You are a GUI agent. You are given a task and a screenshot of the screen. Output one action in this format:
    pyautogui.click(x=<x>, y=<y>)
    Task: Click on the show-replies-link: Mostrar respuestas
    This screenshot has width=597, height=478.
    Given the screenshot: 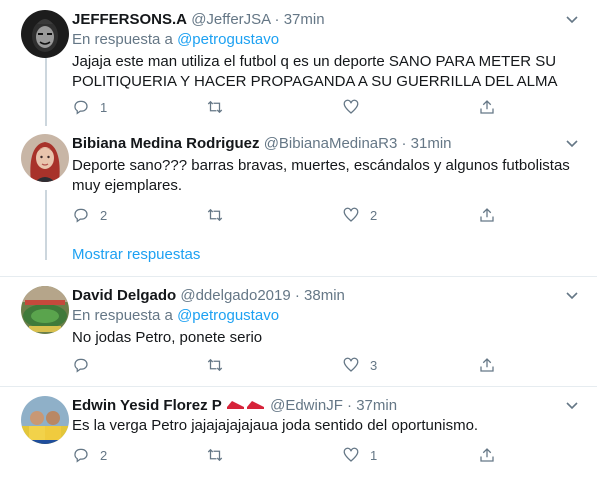 What is the action you would take?
    pyautogui.click(x=136, y=254)
    